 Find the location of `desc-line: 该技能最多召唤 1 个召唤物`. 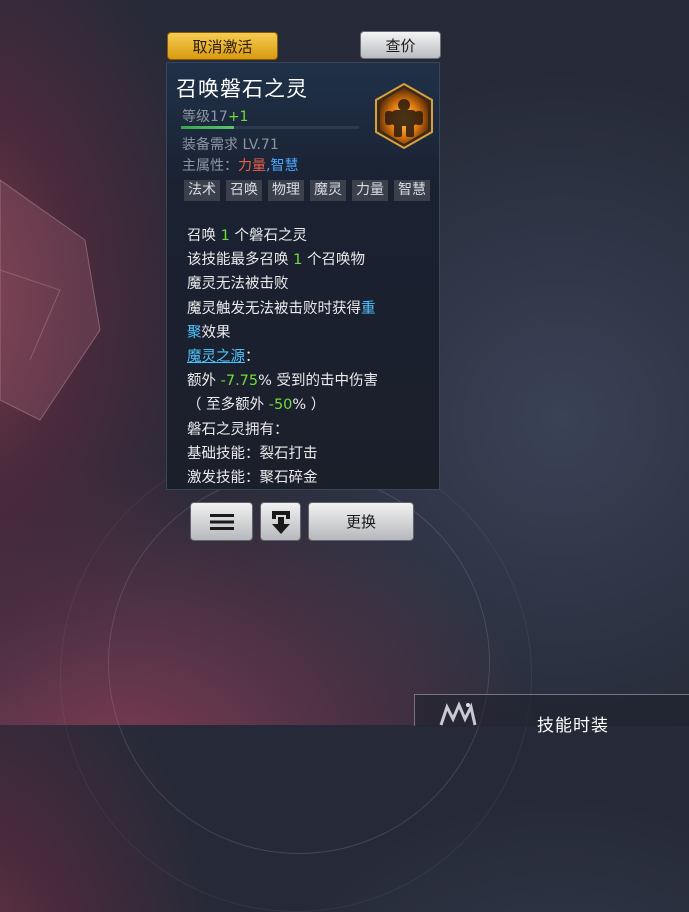

desc-line: 该技能最多召唤 1 个召唤物 is located at coordinates (276, 260).